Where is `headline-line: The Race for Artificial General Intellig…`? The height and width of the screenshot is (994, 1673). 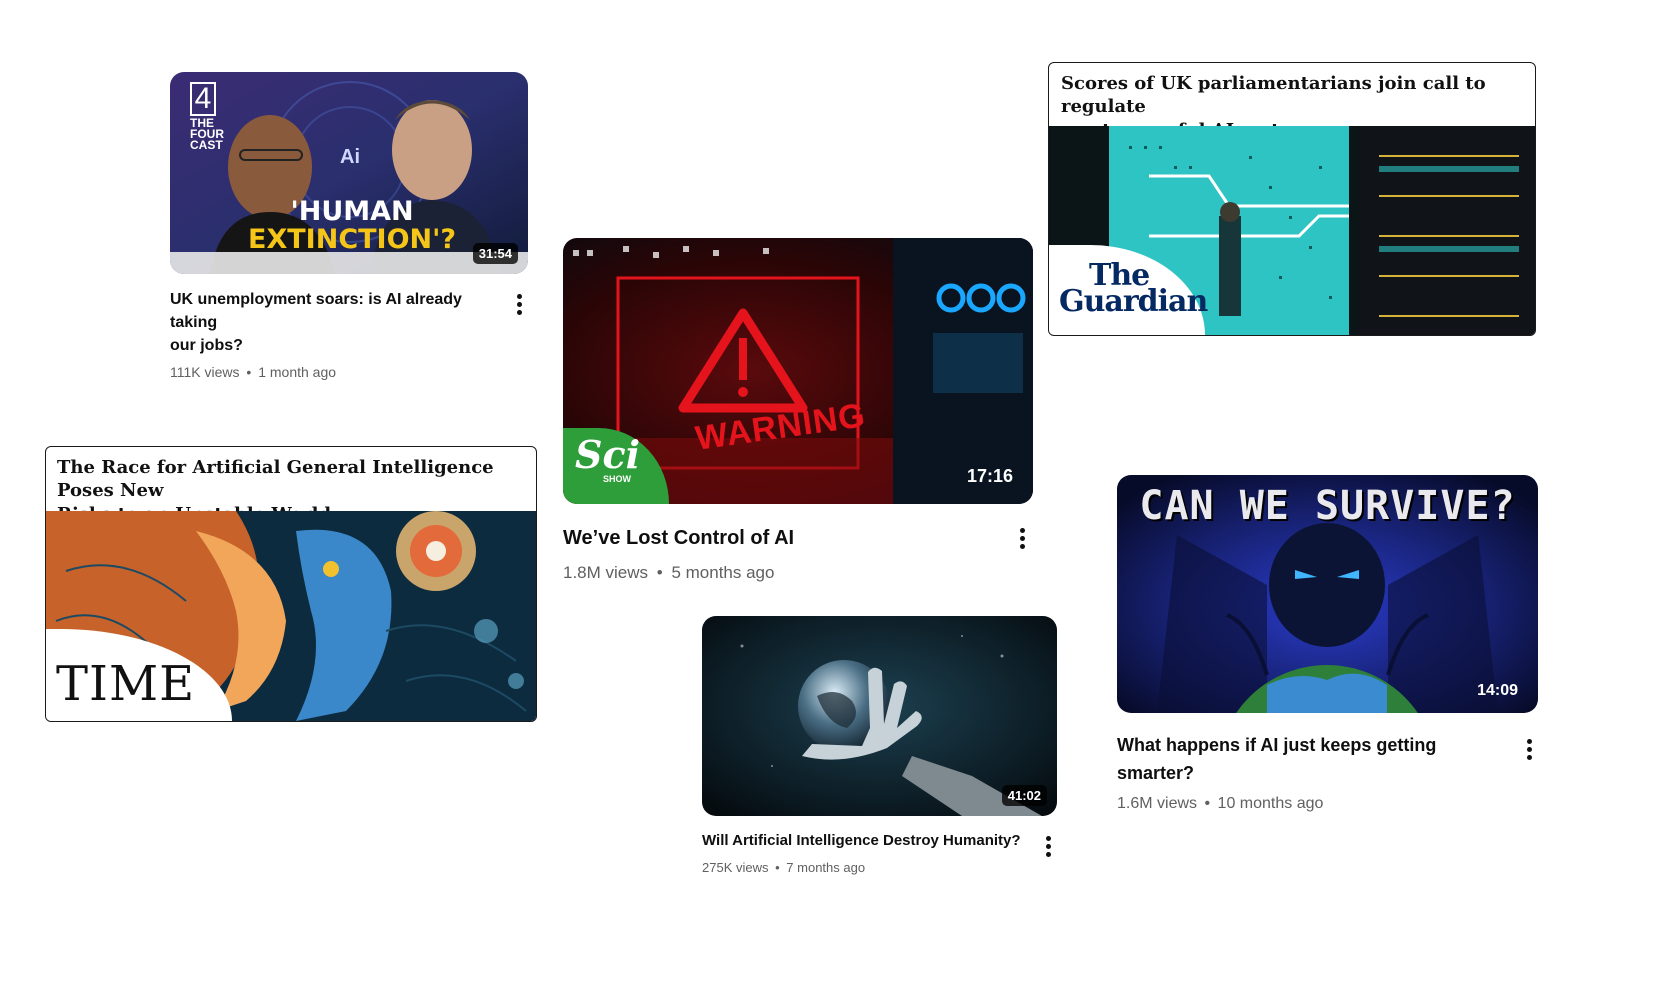
headline-line: The Race for Artificial General Intellig… is located at coordinates (275, 479).